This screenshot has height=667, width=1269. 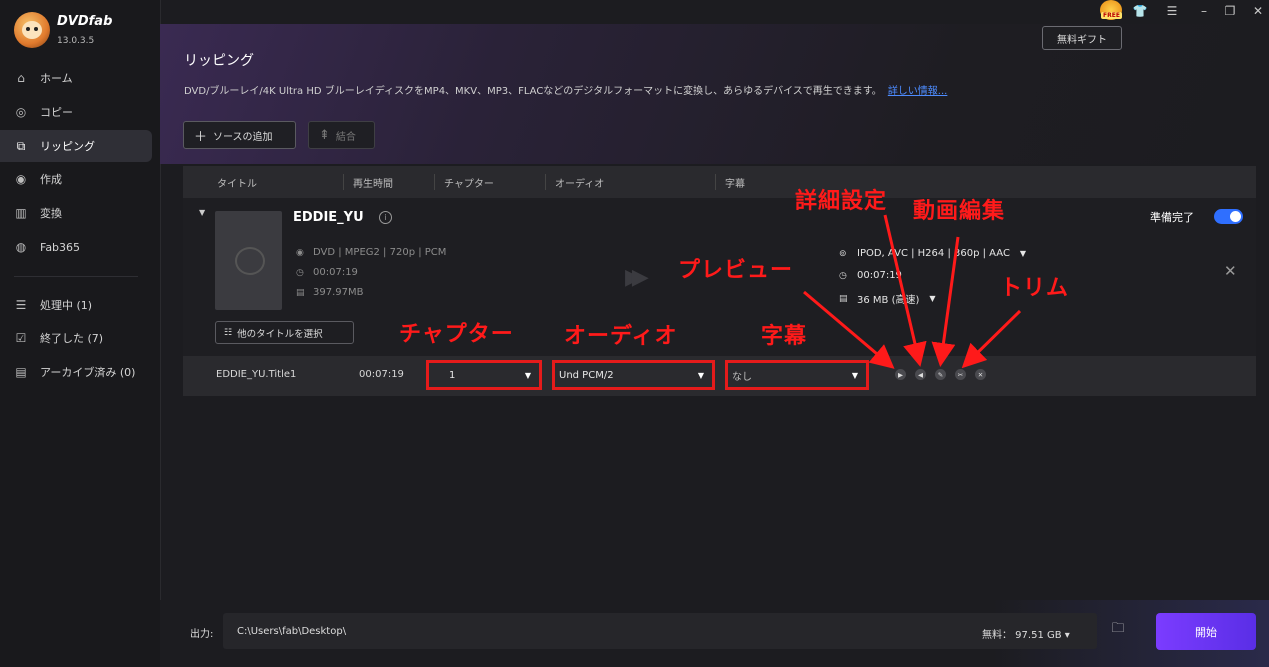 What do you see at coordinates (202, 634) in the screenshot?
I see `output-label: 出力:` at bounding box center [202, 634].